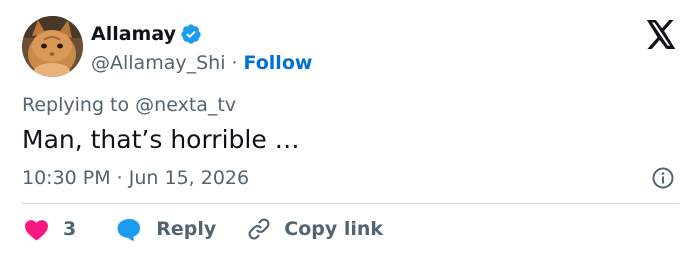  I want to click on action-bar: 3 Reply Copy link, so click(202, 229).